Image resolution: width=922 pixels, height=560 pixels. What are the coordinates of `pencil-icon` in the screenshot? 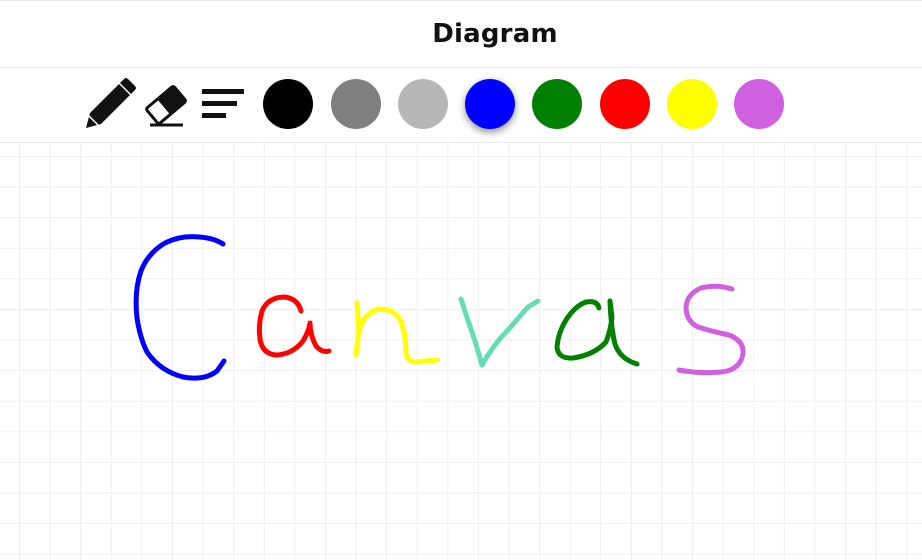 It's located at (111, 103).